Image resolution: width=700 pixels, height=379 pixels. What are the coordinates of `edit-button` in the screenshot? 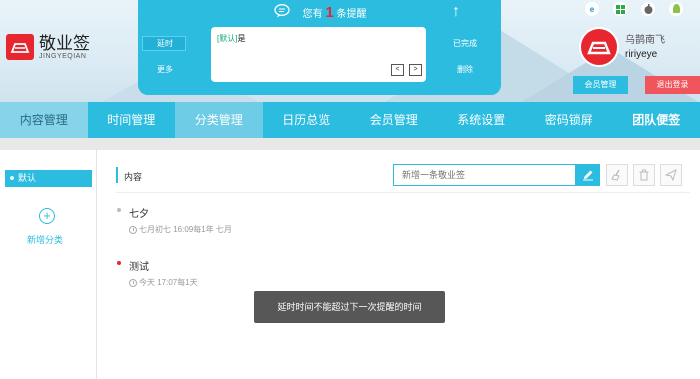 It's located at (588, 175).